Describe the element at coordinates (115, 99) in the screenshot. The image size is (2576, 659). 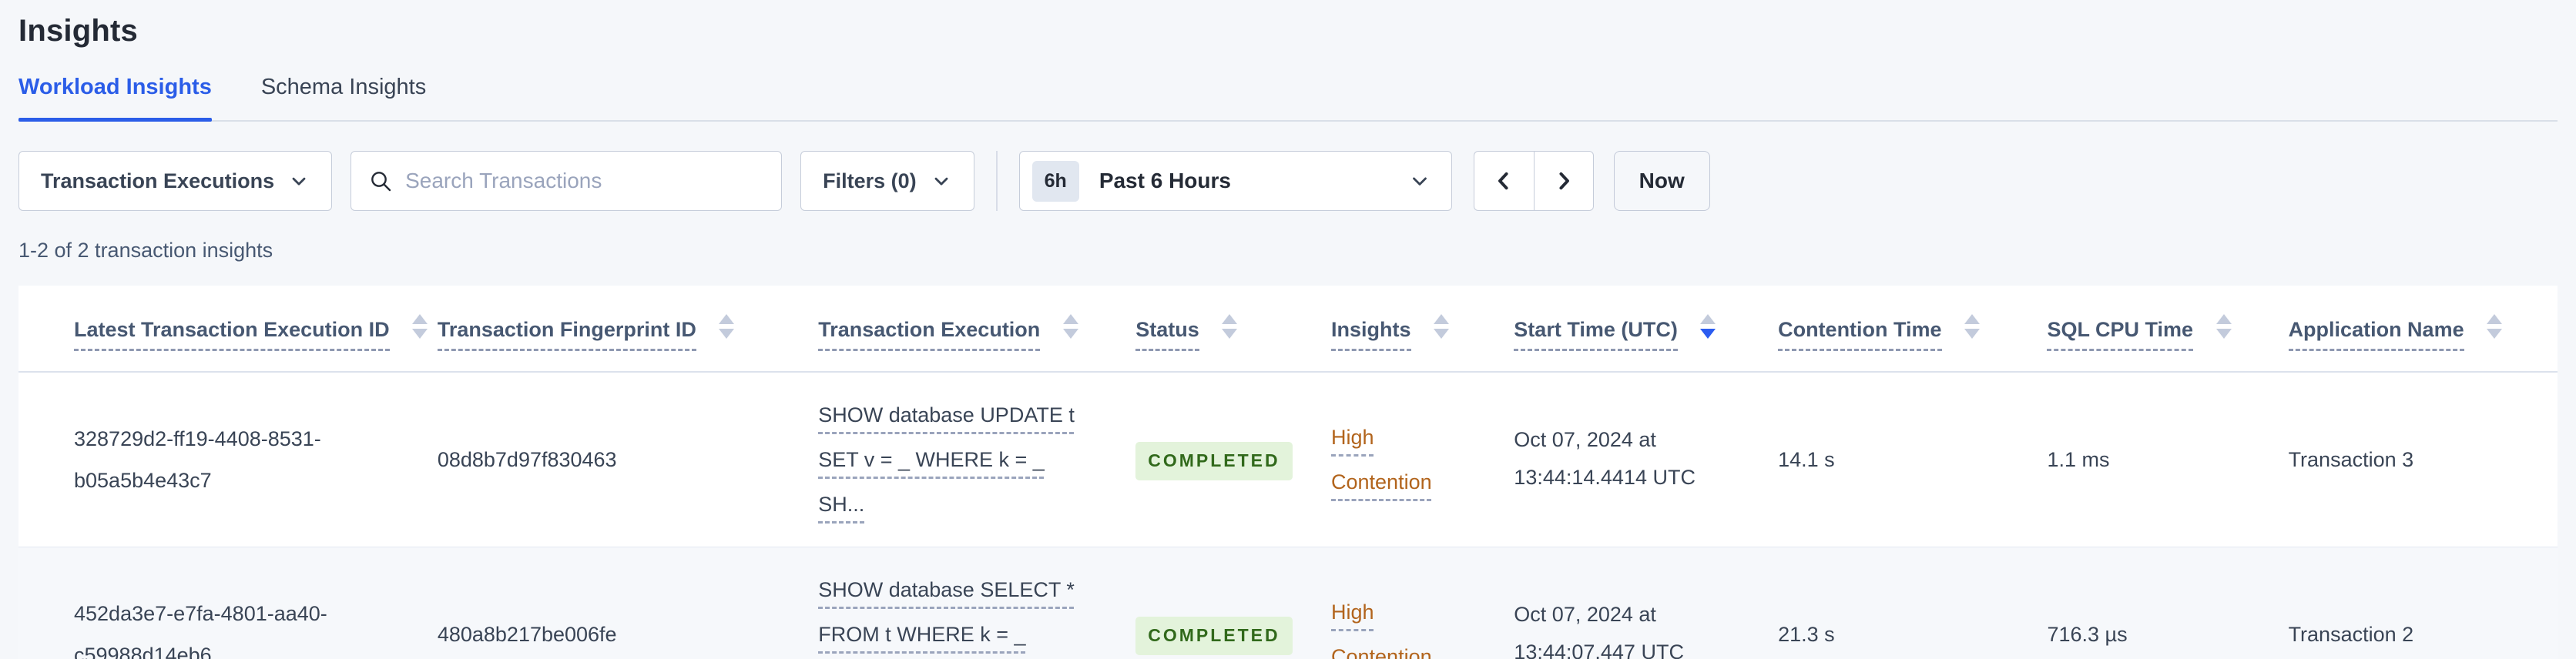
I see `tab-workload-insights: Workload Insights` at that location.